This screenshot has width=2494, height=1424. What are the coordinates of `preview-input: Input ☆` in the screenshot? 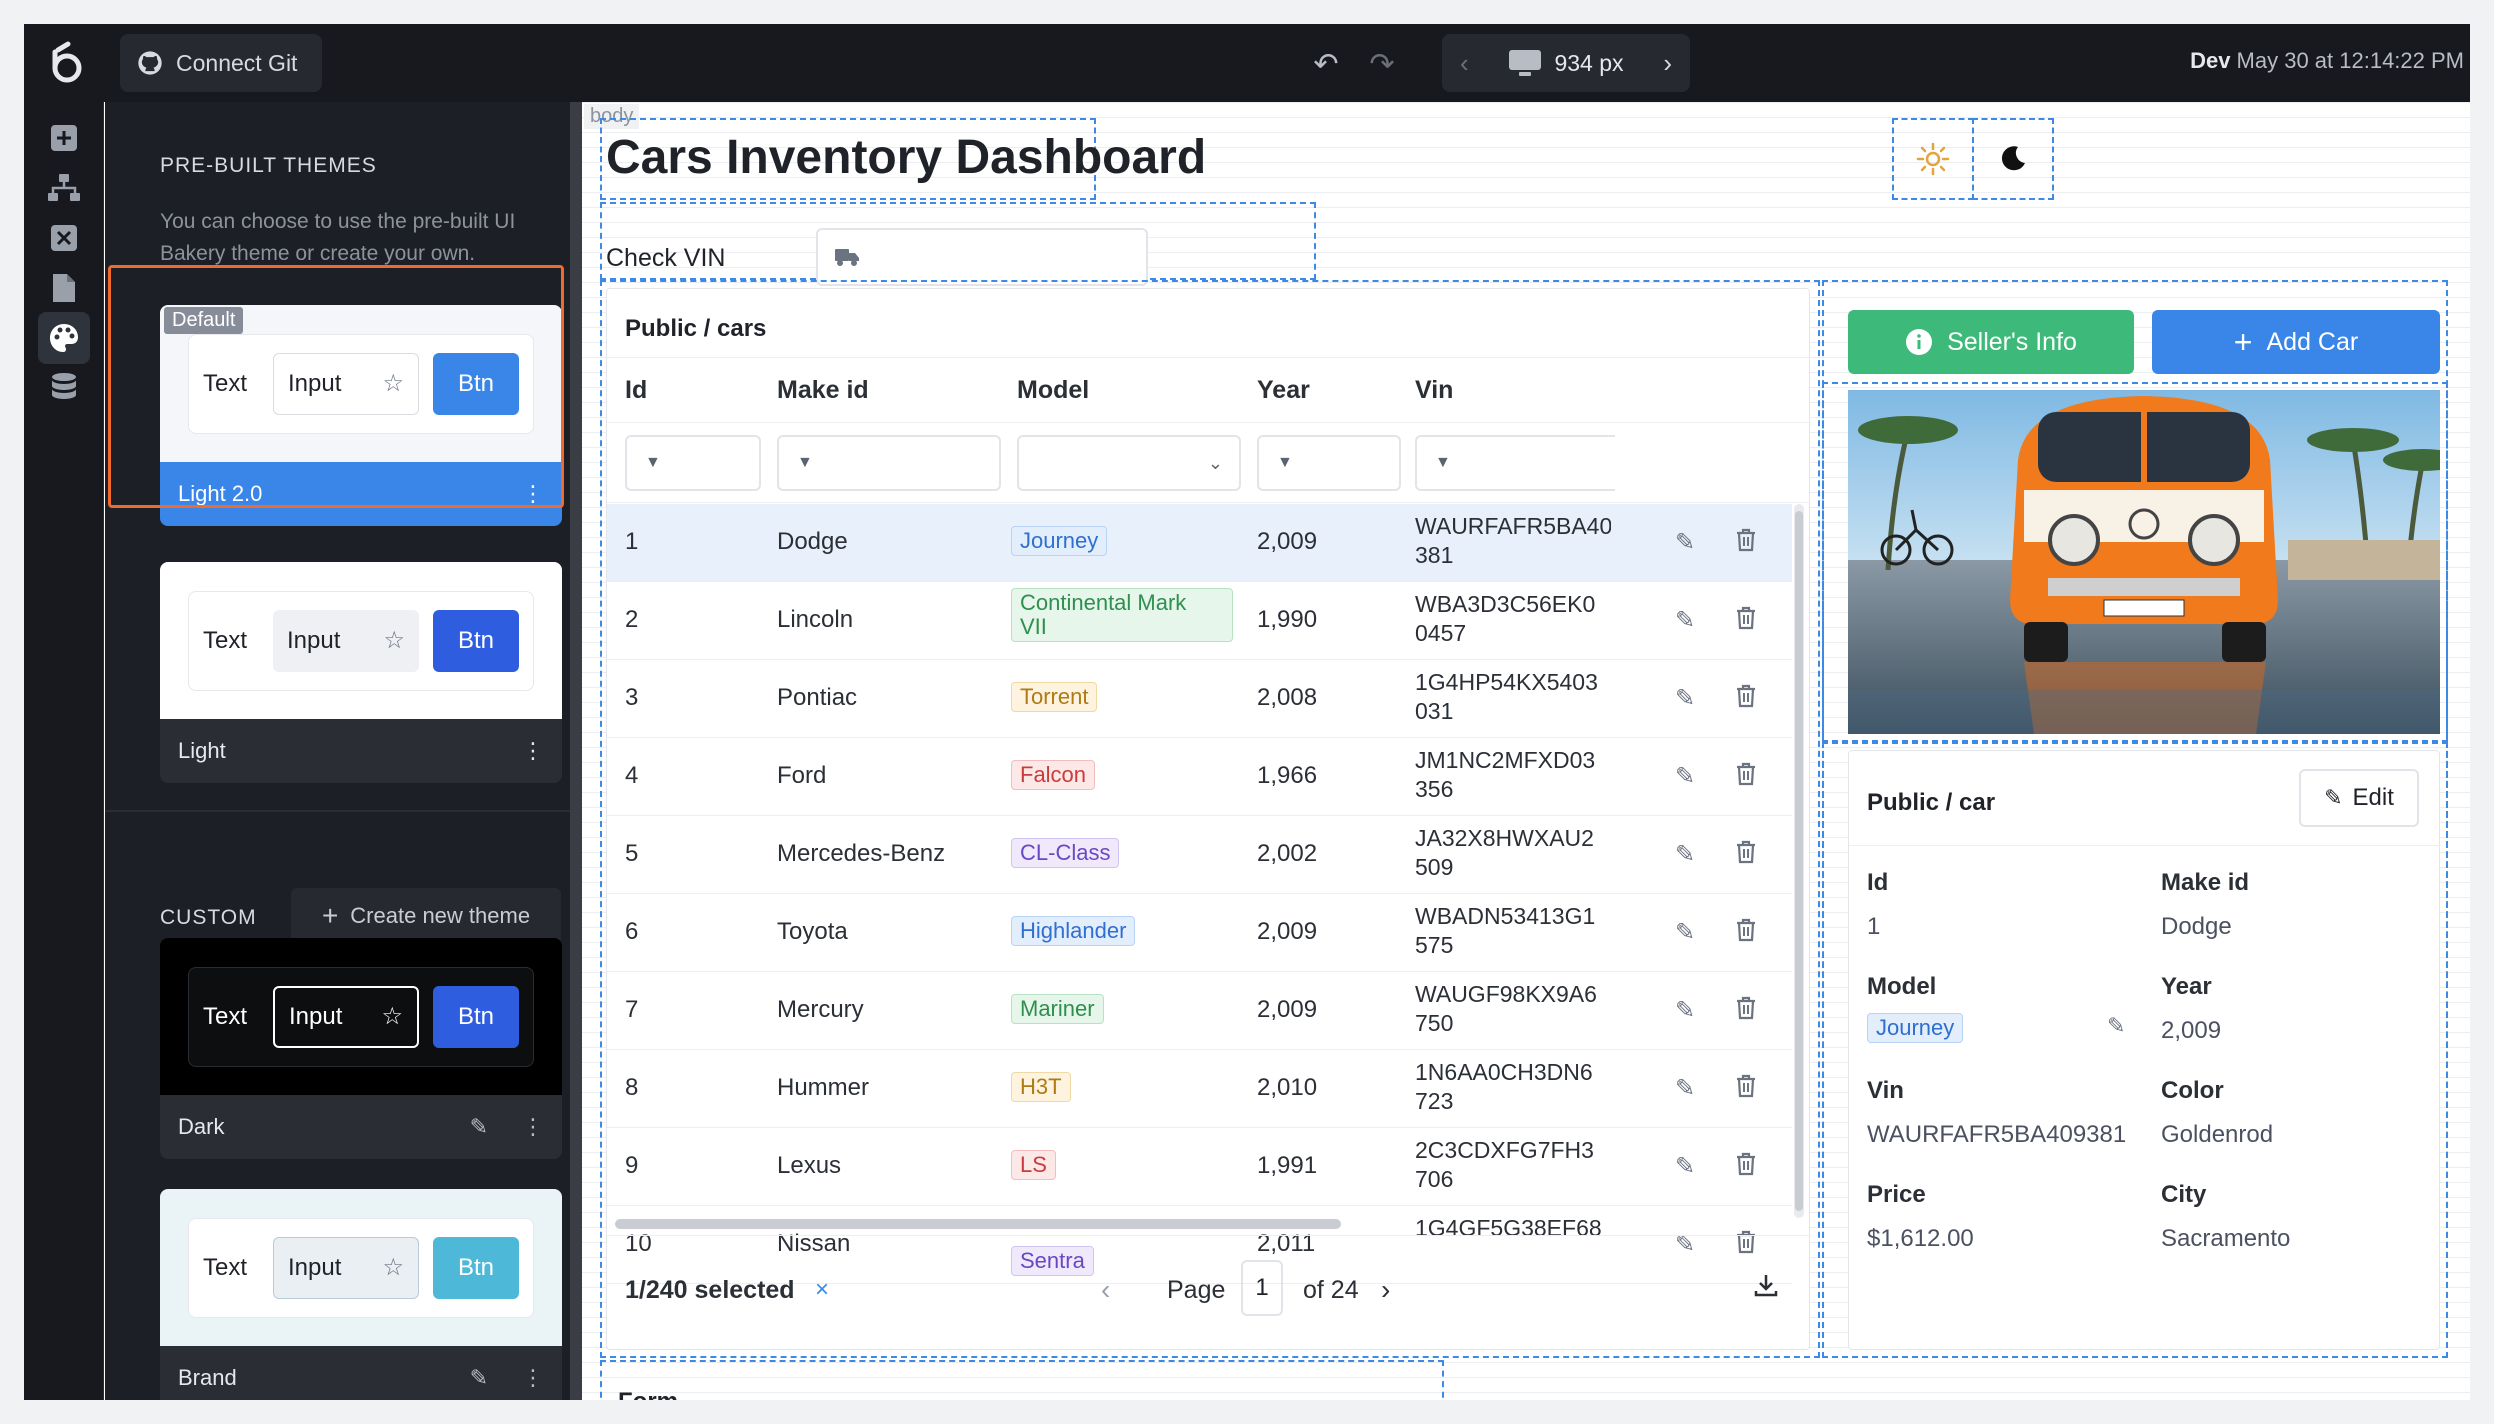 It's located at (346, 1016).